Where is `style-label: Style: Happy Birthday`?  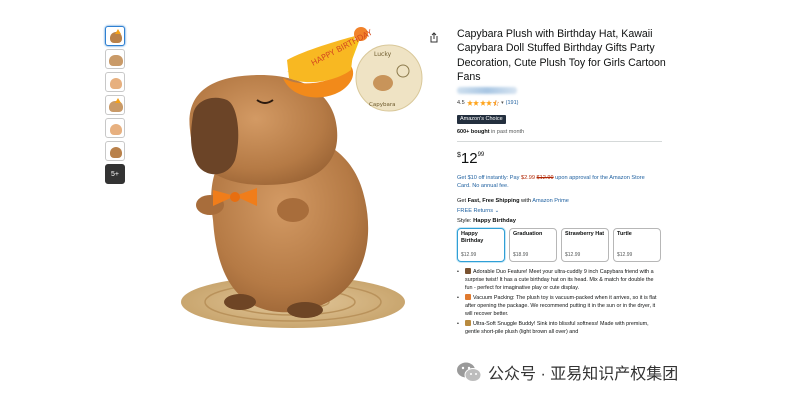
style-label: Style: Happy Birthday is located at coordinates (562, 221).